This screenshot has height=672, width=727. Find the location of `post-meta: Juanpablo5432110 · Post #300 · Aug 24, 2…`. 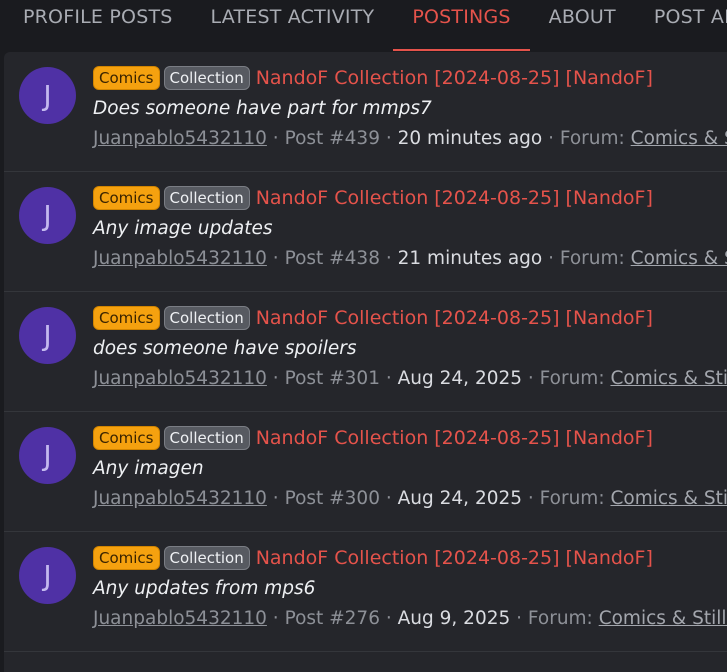

post-meta: Juanpablo5432110 · Post #300 · Aug 24, 2… is located at coordinates (410, 498).